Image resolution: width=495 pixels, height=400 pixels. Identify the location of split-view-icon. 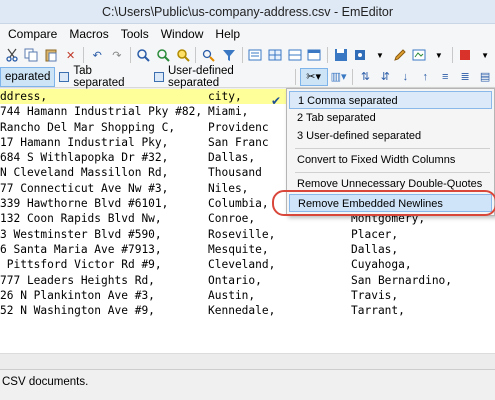
(295, 55).